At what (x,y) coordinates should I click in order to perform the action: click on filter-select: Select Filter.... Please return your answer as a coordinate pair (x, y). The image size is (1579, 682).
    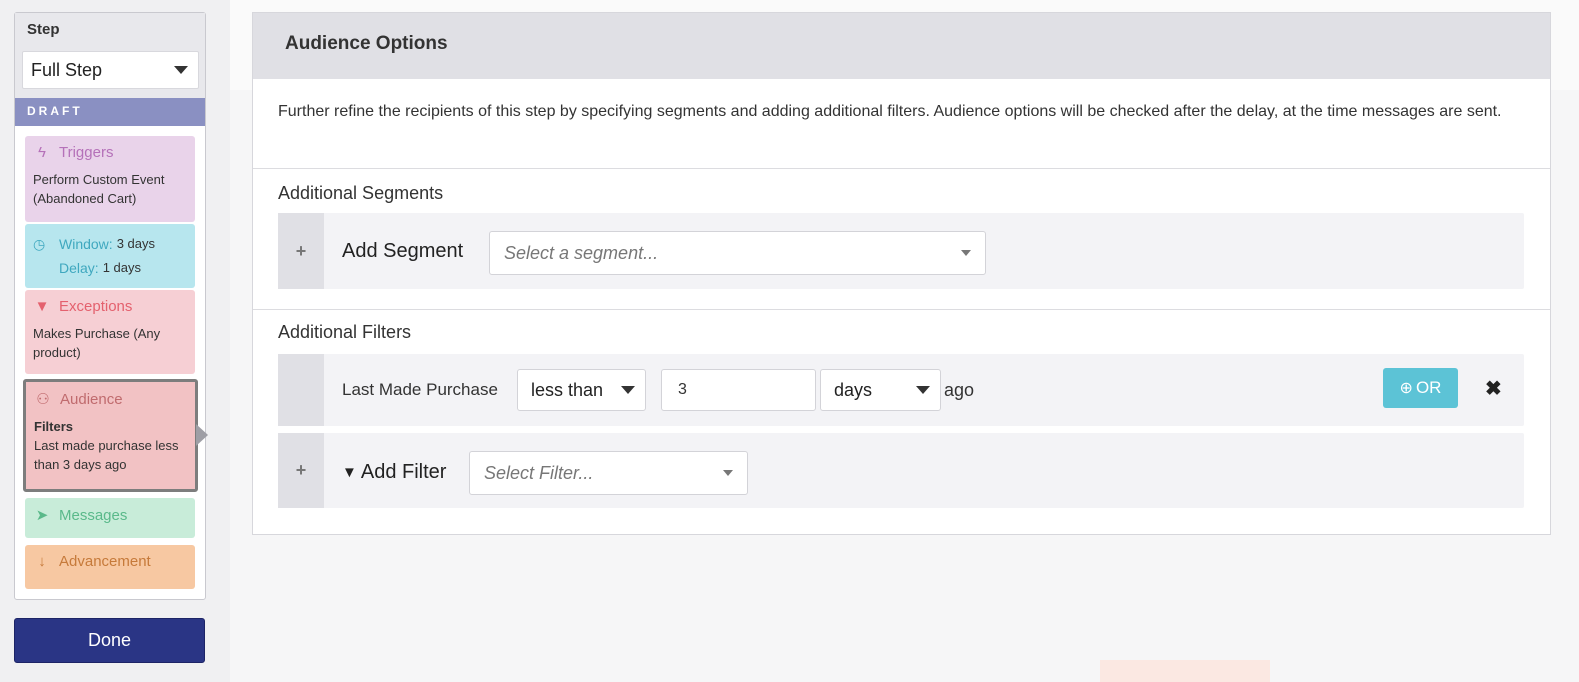
    Looking at the image, I should click on (608, 473).